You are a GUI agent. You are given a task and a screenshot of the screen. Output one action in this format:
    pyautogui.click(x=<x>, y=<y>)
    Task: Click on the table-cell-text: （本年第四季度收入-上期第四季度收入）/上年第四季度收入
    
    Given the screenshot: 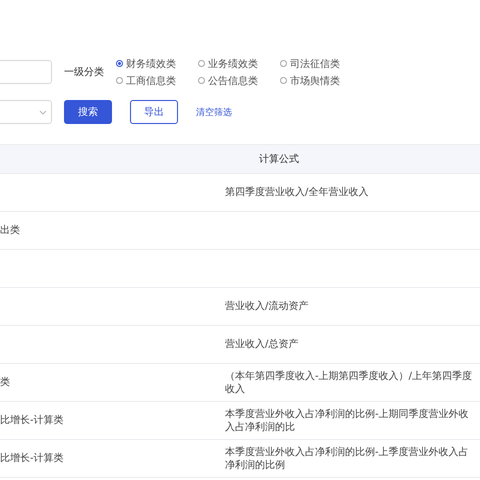 What is the action you would take?
    pyautogui.click(x=349, y=383)
    